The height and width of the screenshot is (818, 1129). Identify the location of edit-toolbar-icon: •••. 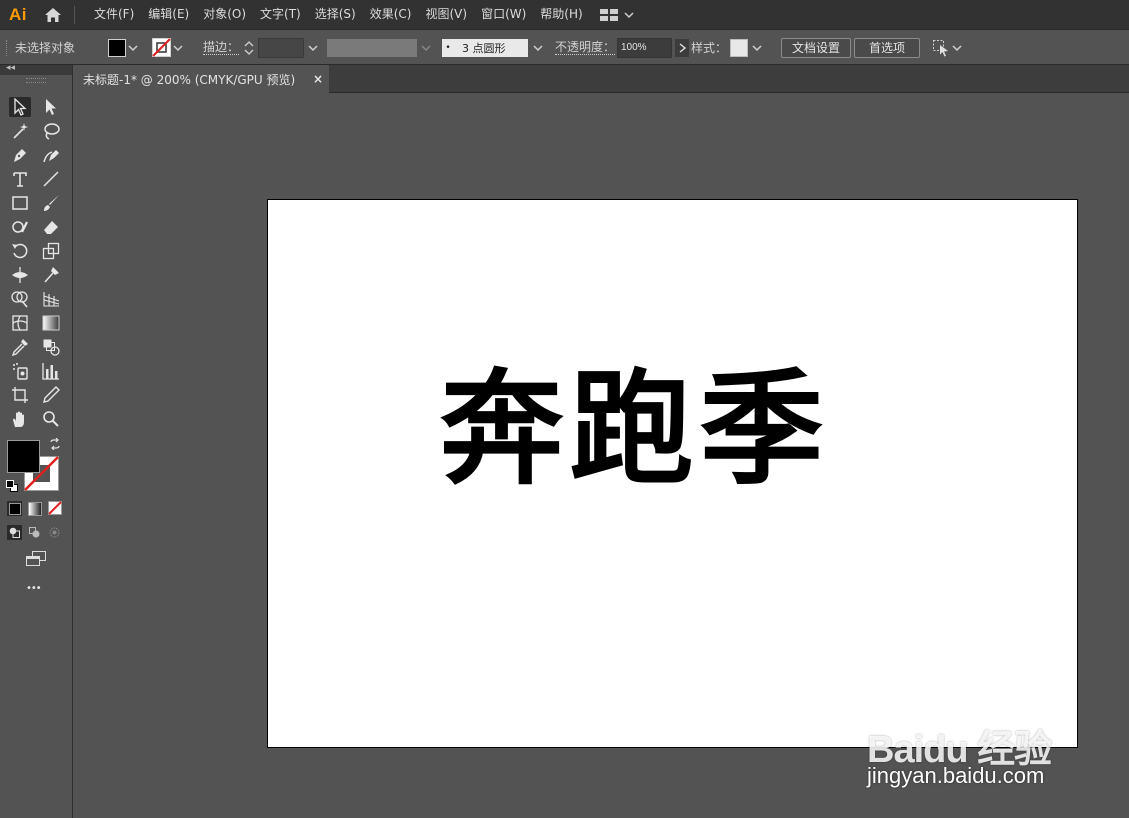
(34, 588).